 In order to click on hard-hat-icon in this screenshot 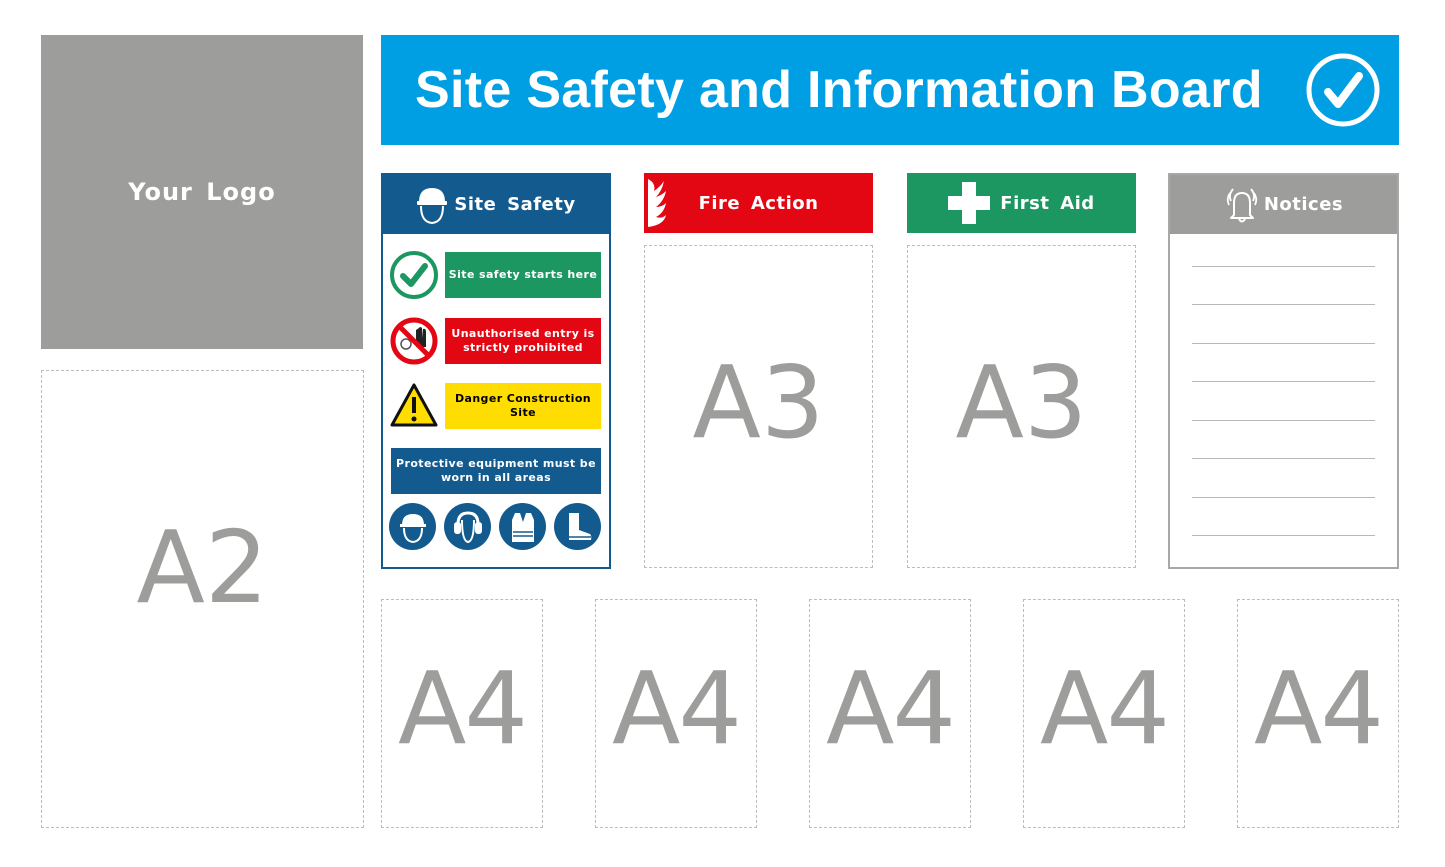, I will do `click(412, 526)`.